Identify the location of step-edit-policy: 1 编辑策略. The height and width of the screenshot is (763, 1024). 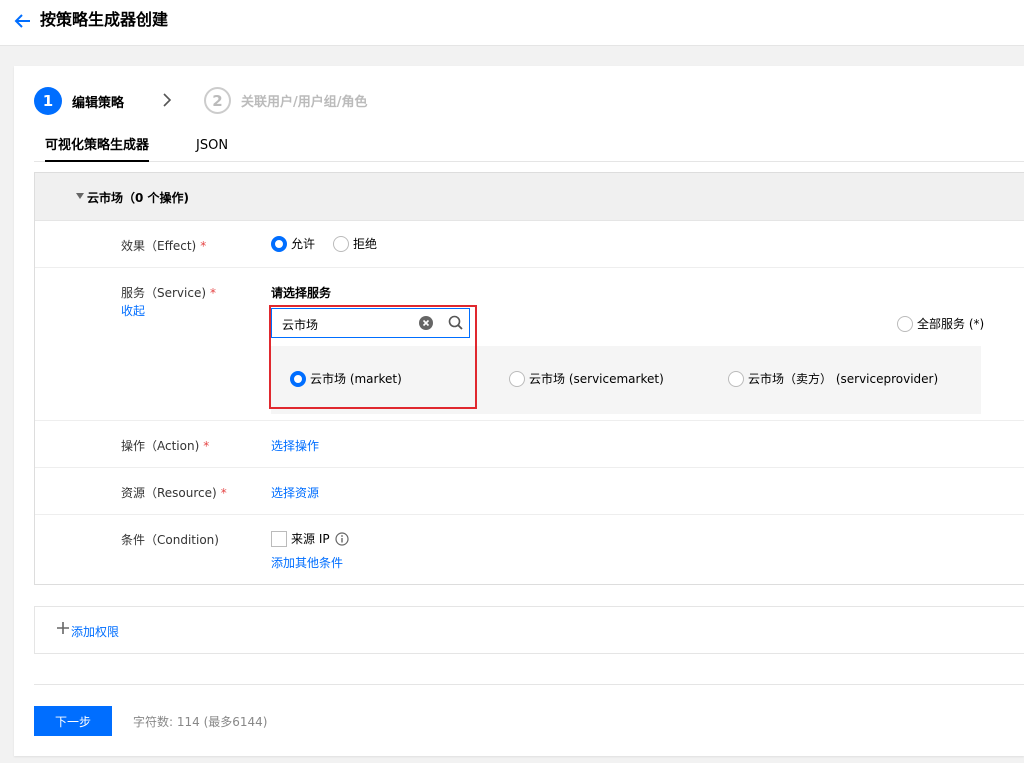
(79, 101).